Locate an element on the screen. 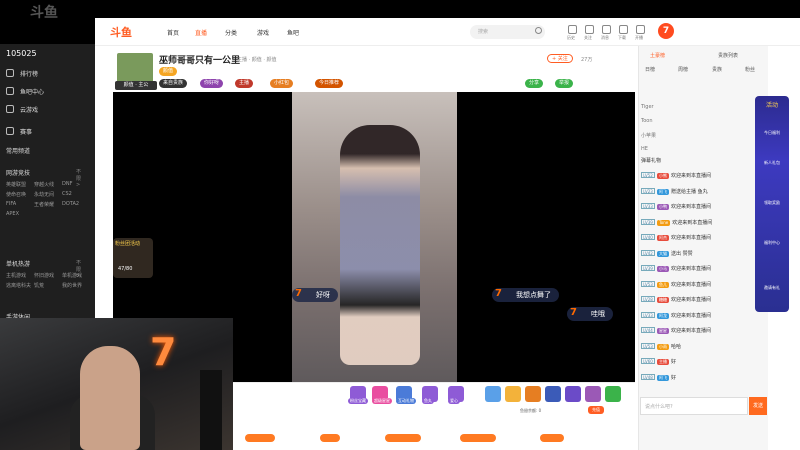 Image resolution: width=800 pixels, height=450 pixels. message-text: 赠送给主播 鱼丸 is located at coordinates (689, 191).